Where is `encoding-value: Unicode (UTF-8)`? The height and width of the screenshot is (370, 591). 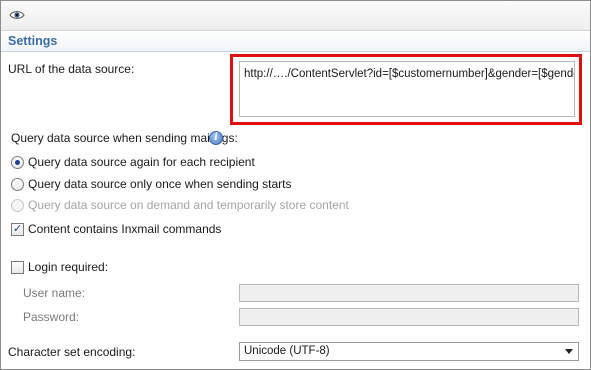 encoding-value: Unicode (UTF-8) is located at coordinates (287, 351).